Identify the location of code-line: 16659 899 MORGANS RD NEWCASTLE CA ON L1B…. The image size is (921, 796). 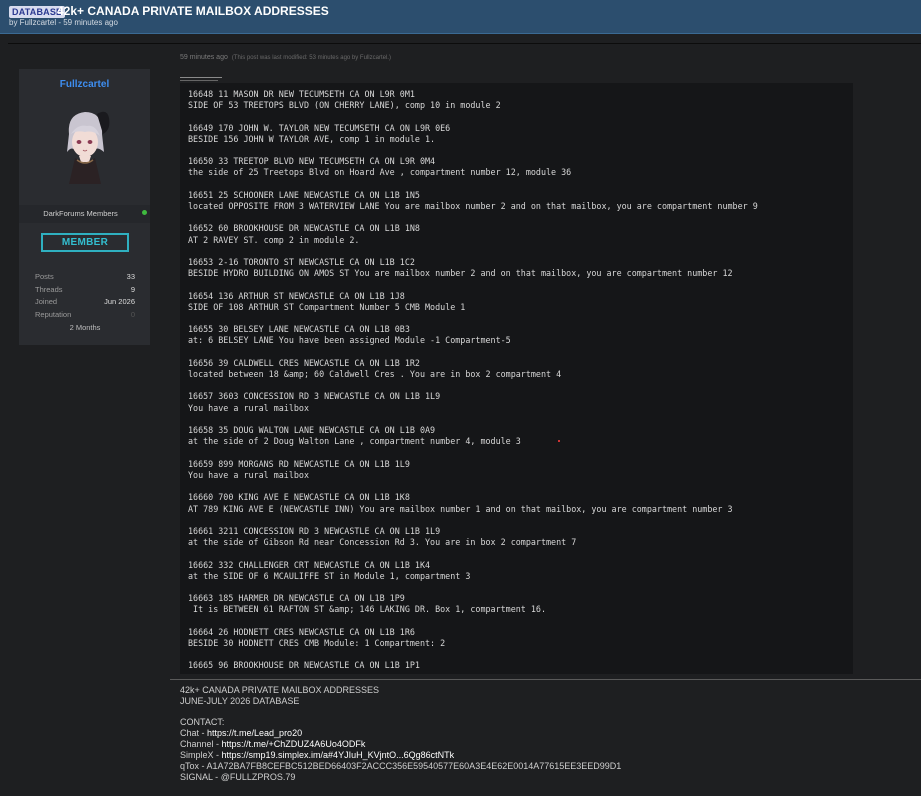
(299, 463).